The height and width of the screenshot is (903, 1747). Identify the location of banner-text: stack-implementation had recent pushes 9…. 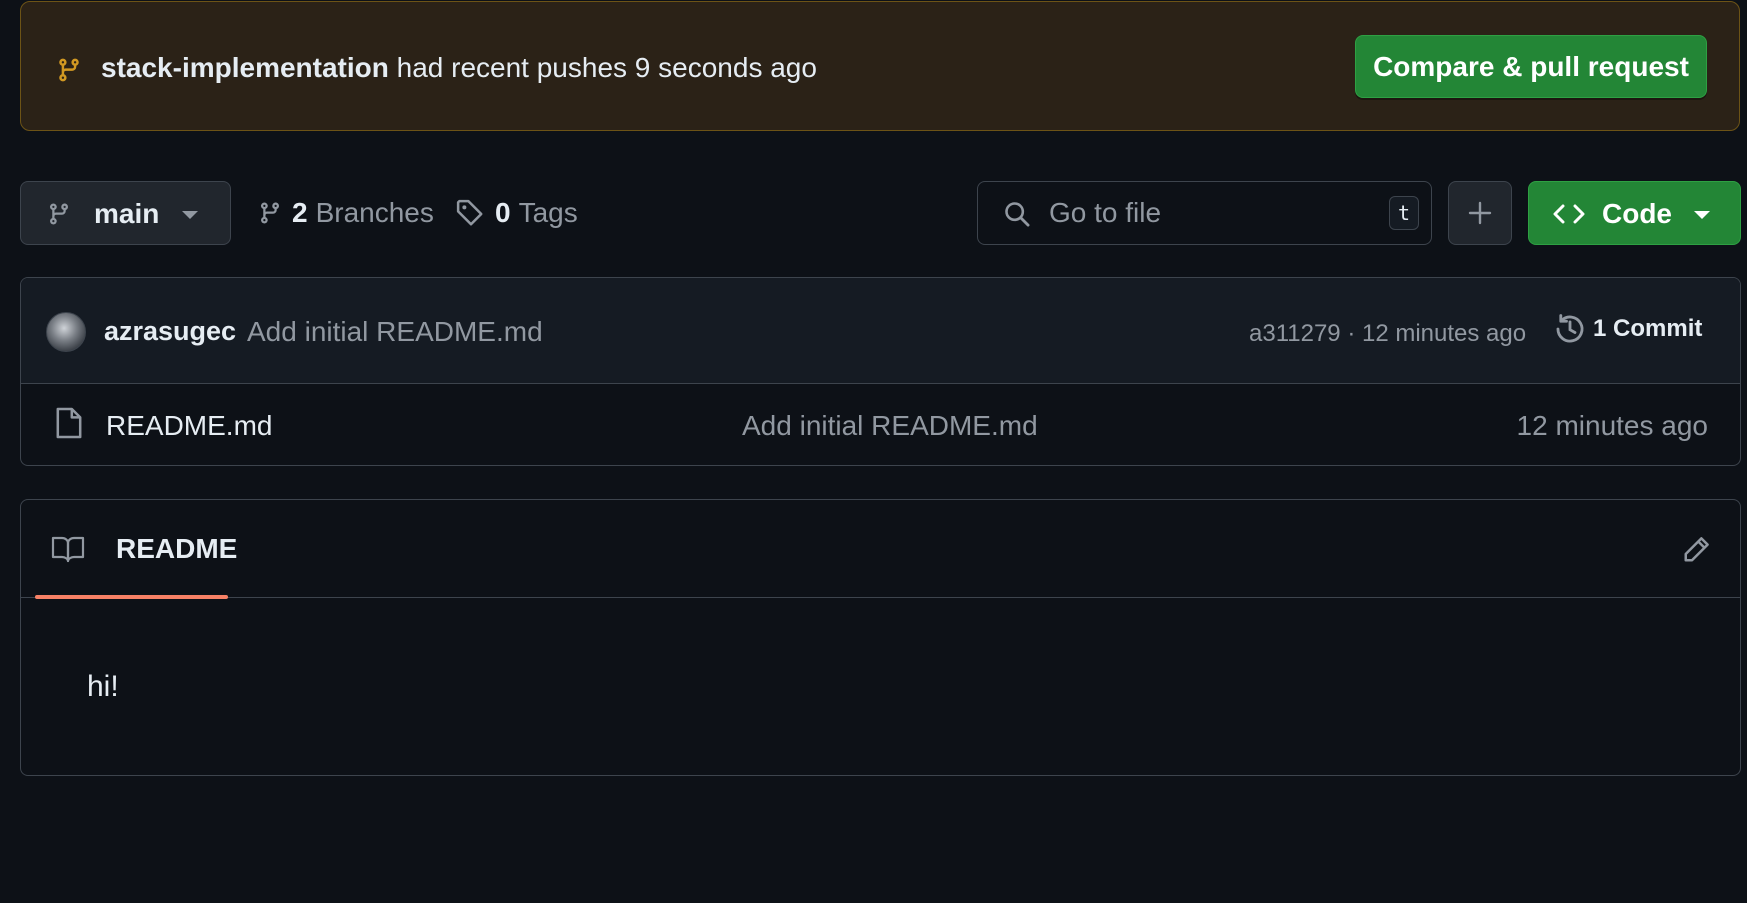
(459, 68).